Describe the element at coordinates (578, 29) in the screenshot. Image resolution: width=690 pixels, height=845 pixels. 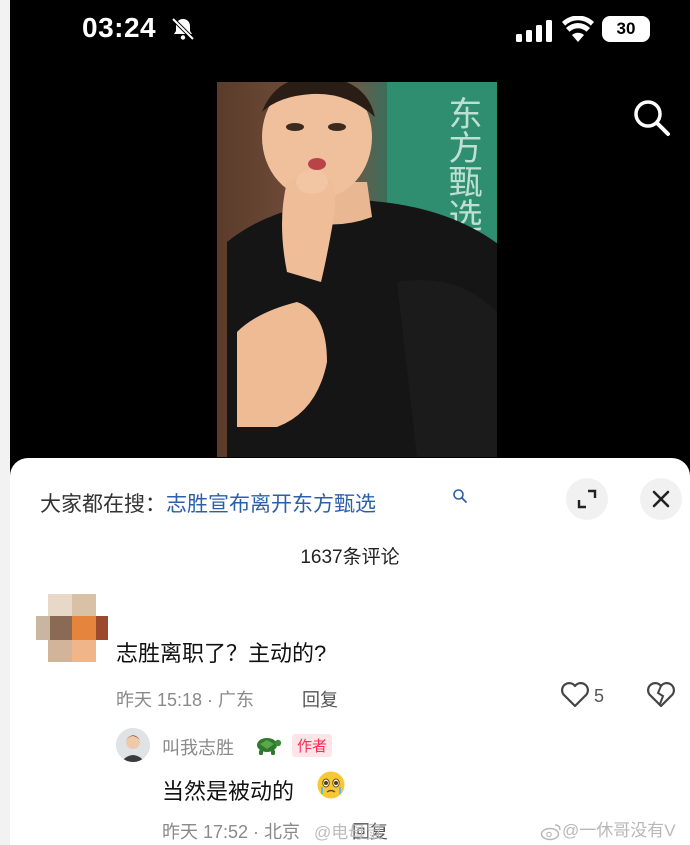
I see `wifi-icon` at that location.